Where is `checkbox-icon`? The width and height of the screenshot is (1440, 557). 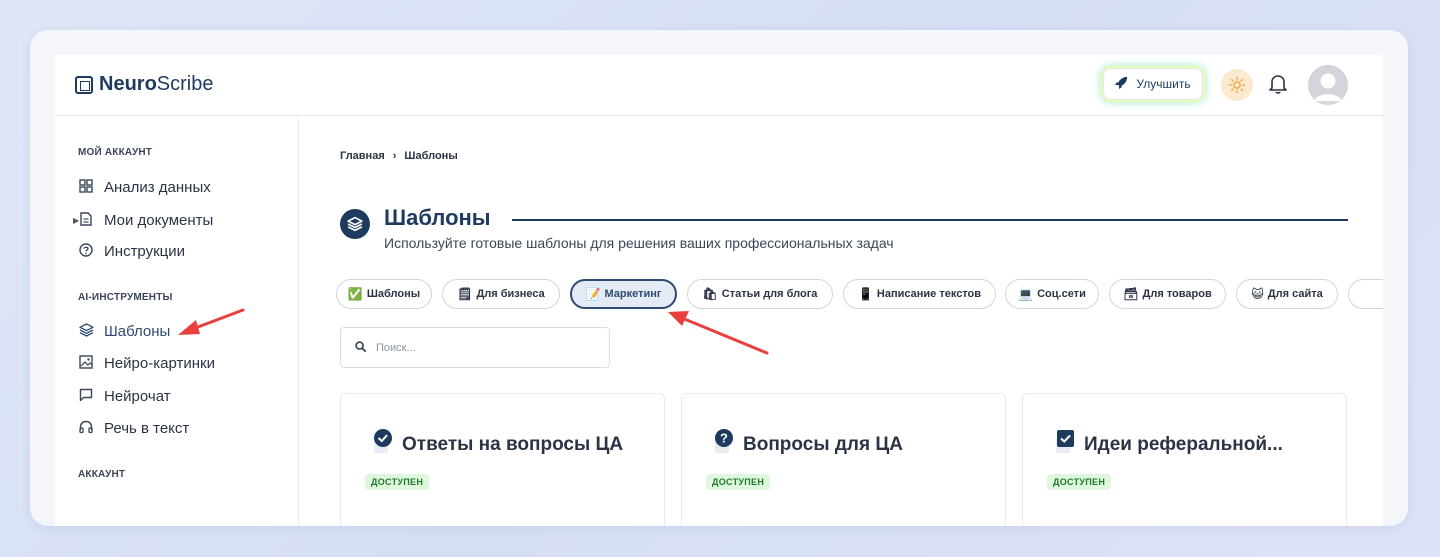
checkbox-icon is located at coordinates (1064, 441).